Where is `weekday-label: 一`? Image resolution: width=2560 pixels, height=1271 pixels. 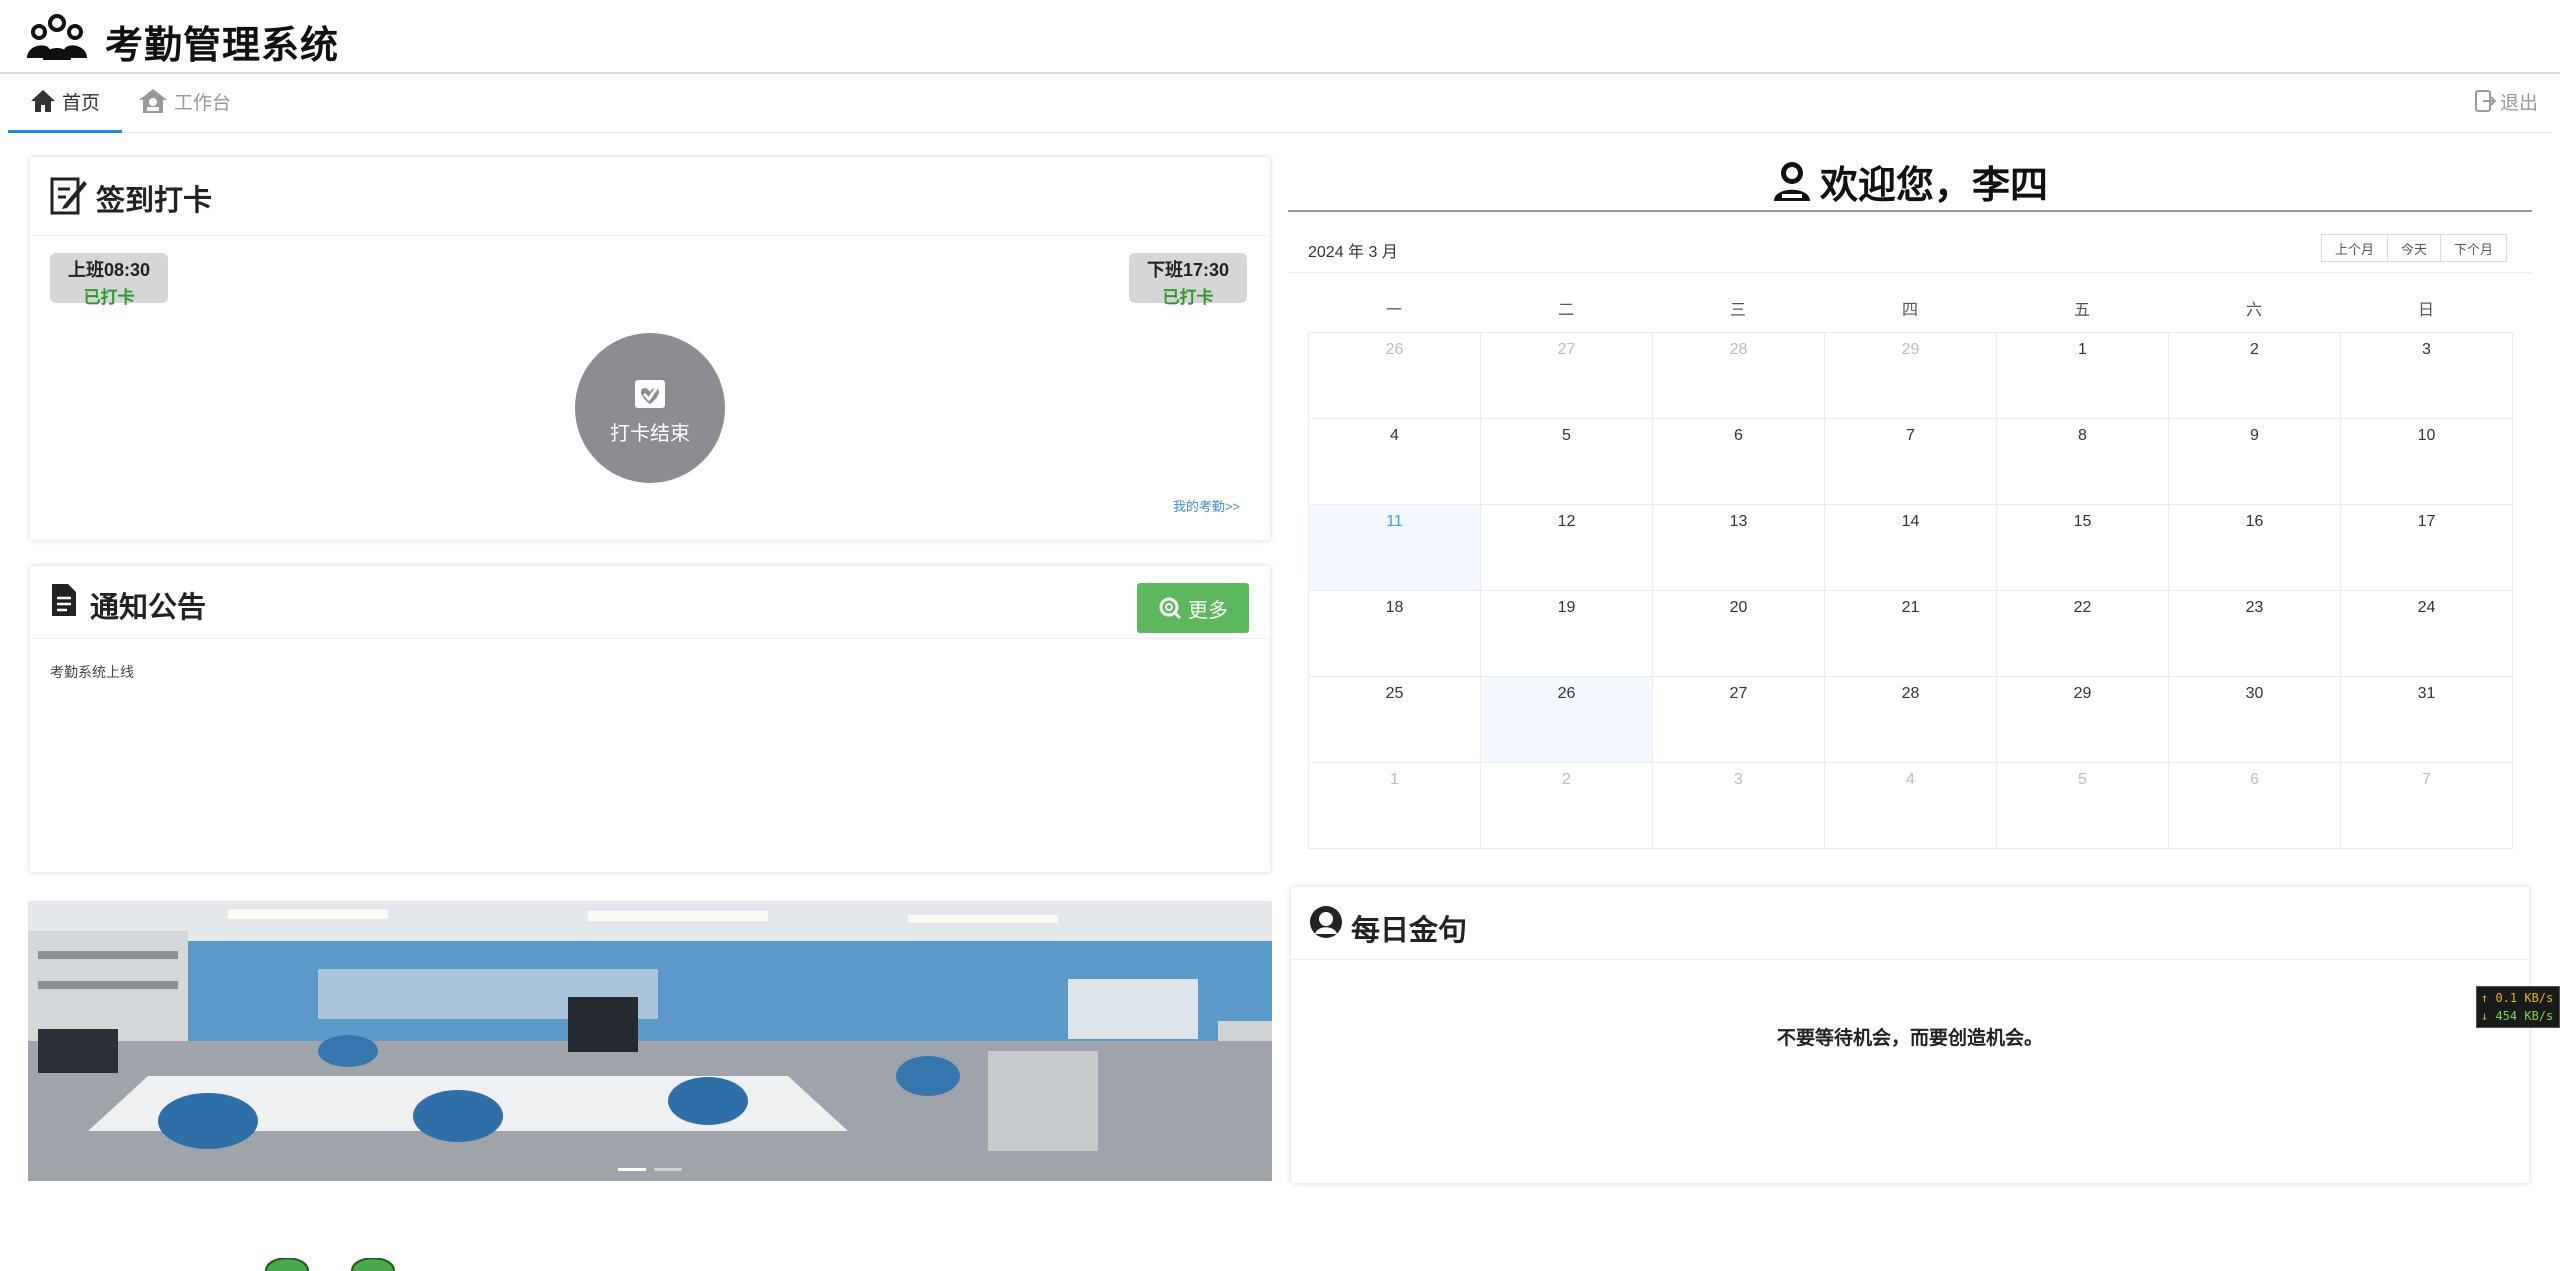
weekday-label: 一 is located at coordinates (1393, 310).